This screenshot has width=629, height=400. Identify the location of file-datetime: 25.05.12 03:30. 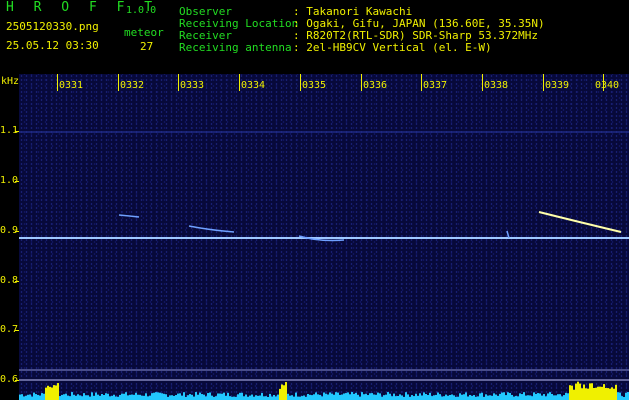
(52, 45).